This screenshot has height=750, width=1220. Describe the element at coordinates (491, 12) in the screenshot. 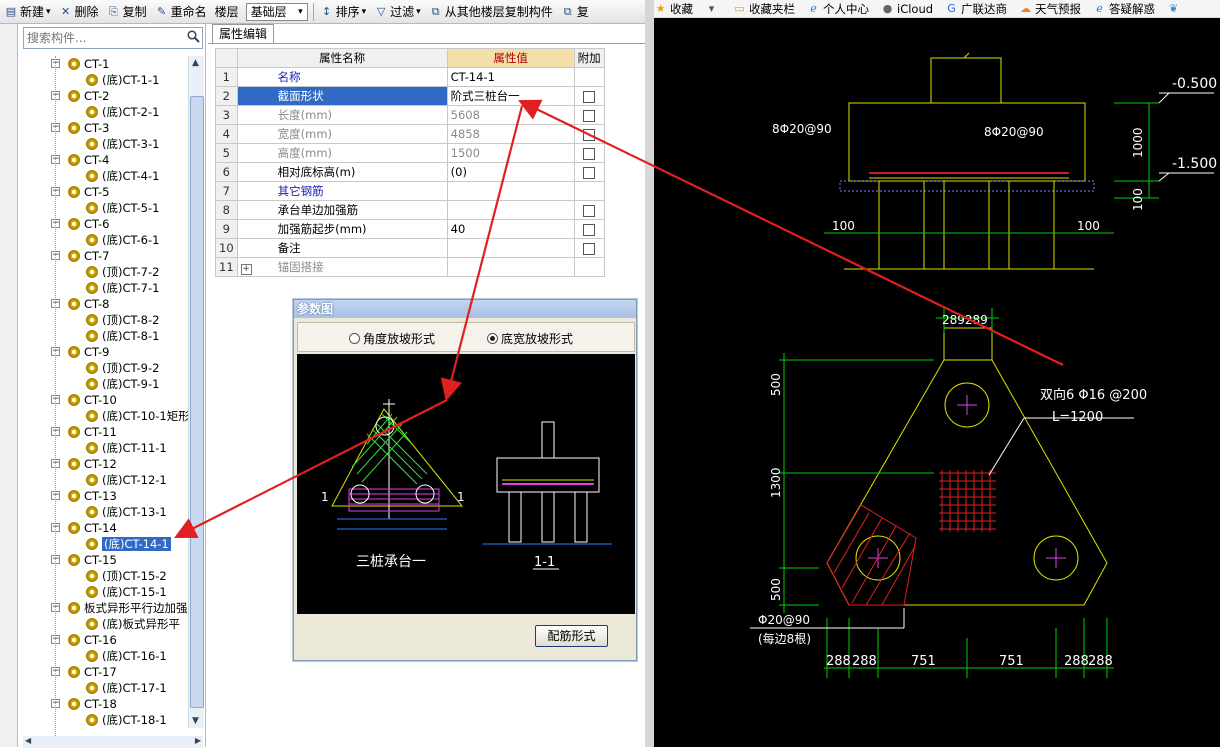

I see `toolbar-b-2: ⧉ 从其他楼层复制构件` at that location.